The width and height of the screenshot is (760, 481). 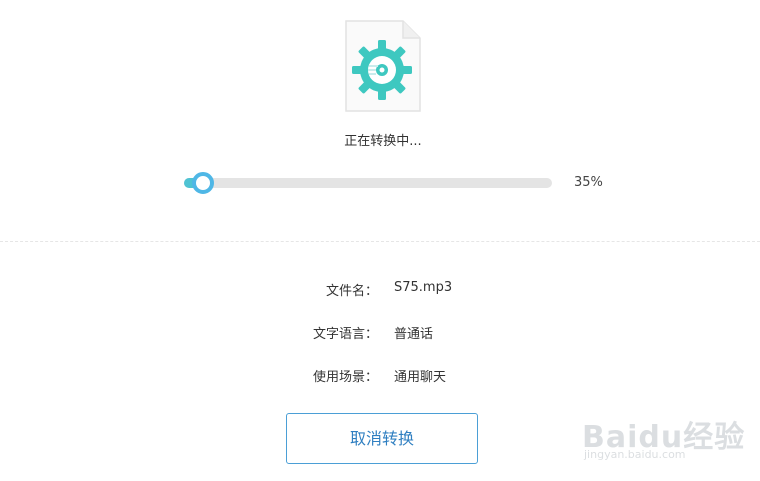 I want to click on progress-bar, so click(x=368, y=183).